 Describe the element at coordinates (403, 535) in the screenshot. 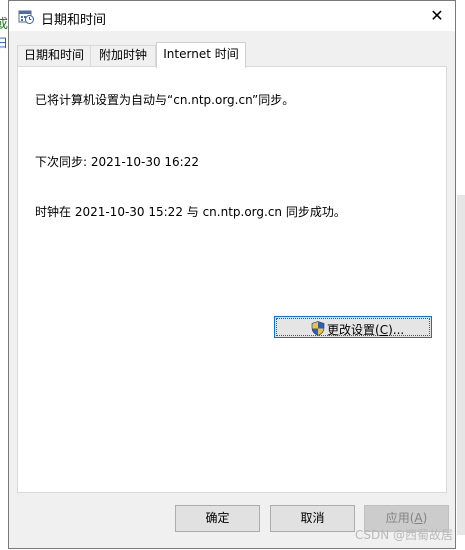

I see `watermark: CSDN @西蜀故居` at that location.